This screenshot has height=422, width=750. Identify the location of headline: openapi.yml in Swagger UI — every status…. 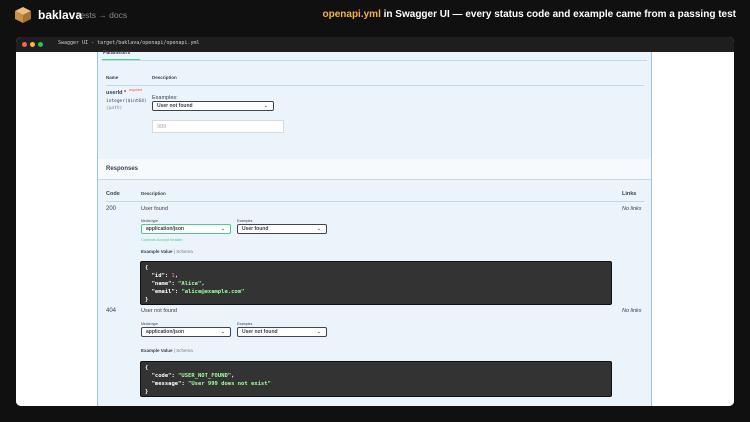
(530, 14).